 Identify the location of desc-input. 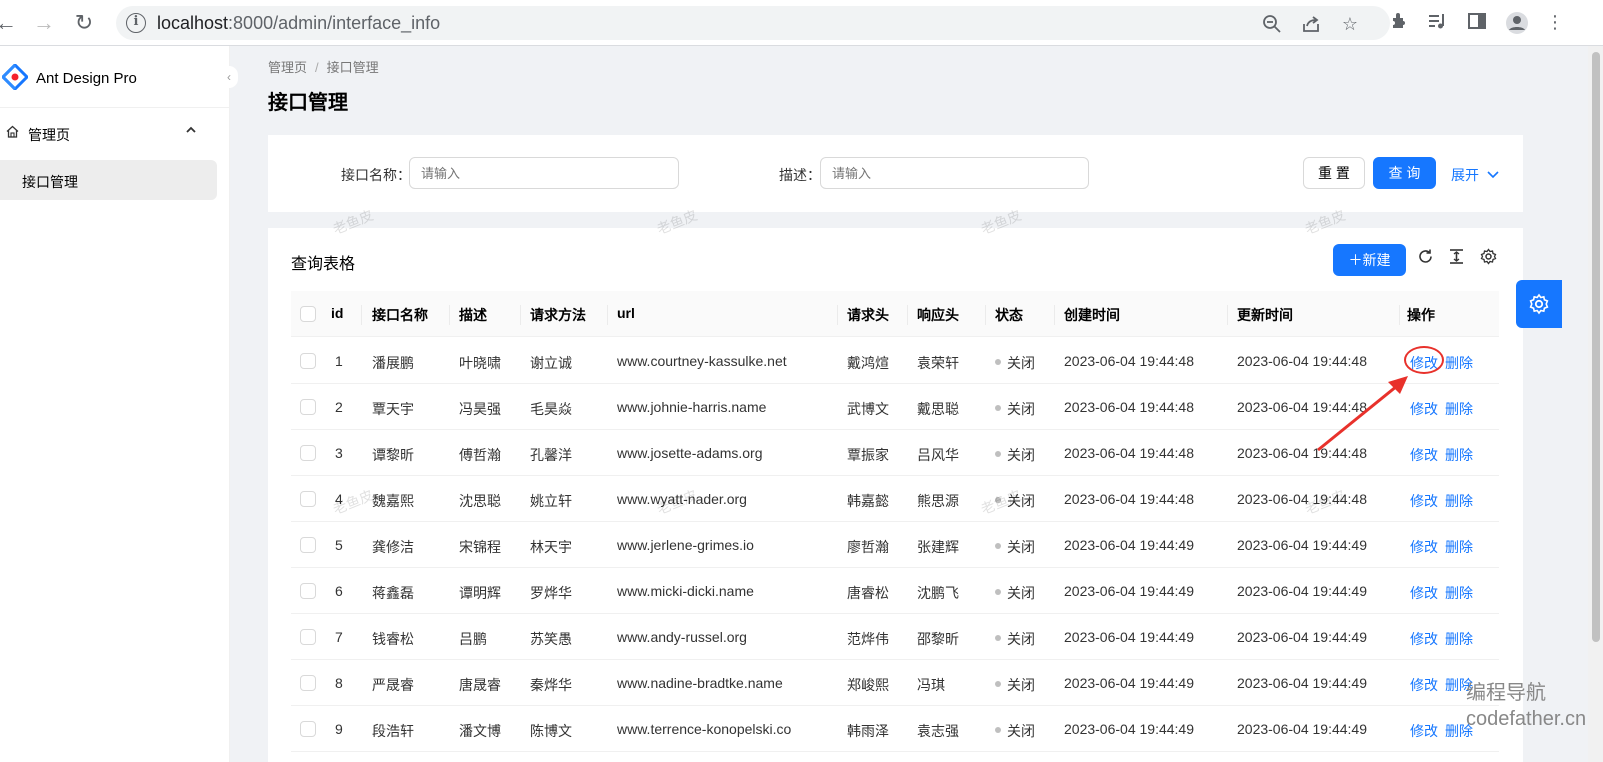
(954, 173).